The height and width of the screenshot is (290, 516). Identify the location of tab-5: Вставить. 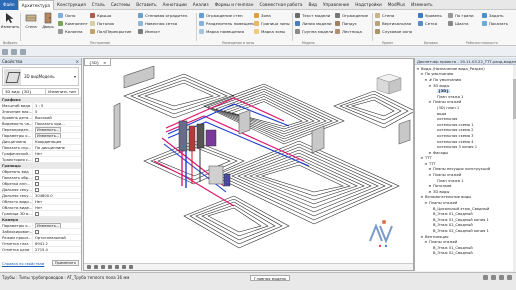
(146, 5).